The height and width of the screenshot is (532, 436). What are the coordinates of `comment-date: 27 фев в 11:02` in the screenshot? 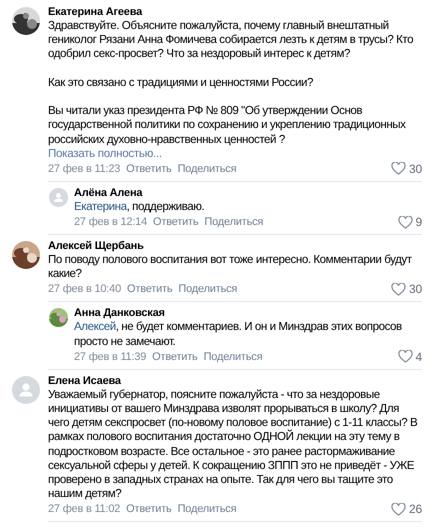 It's located at (84, 509).